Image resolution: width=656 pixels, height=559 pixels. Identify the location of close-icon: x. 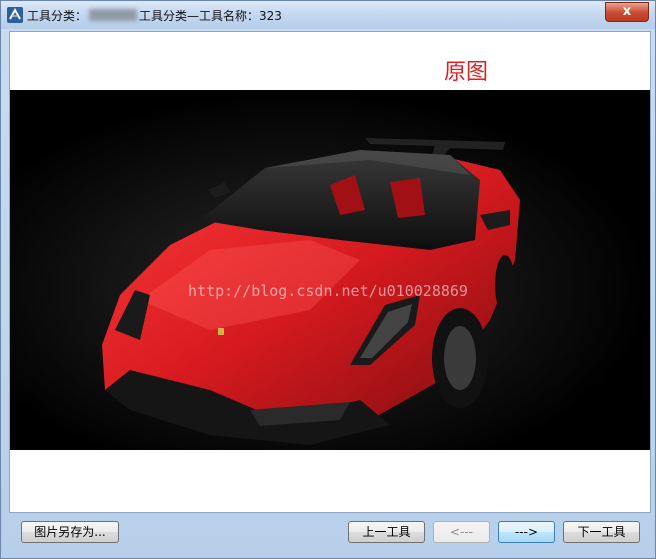
(627, 11).